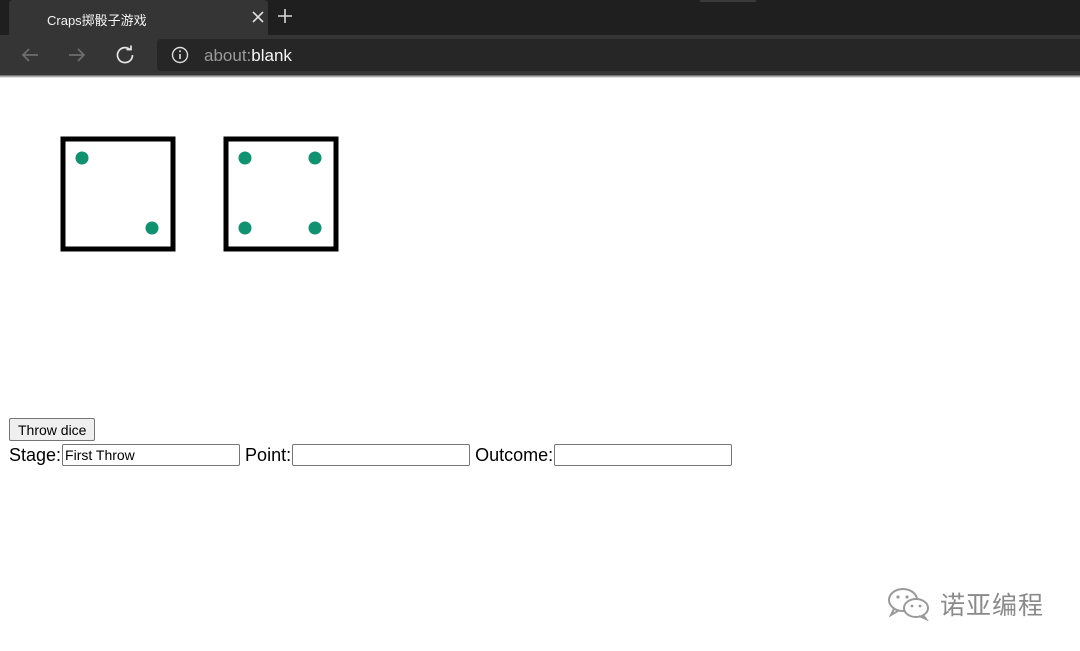 The height and width of the screenshot is (651, 1080). What do you see at coordinates (35, 454) in the screenshot?
I see `stage-label: Stage:` at bounding box center [35, 454].